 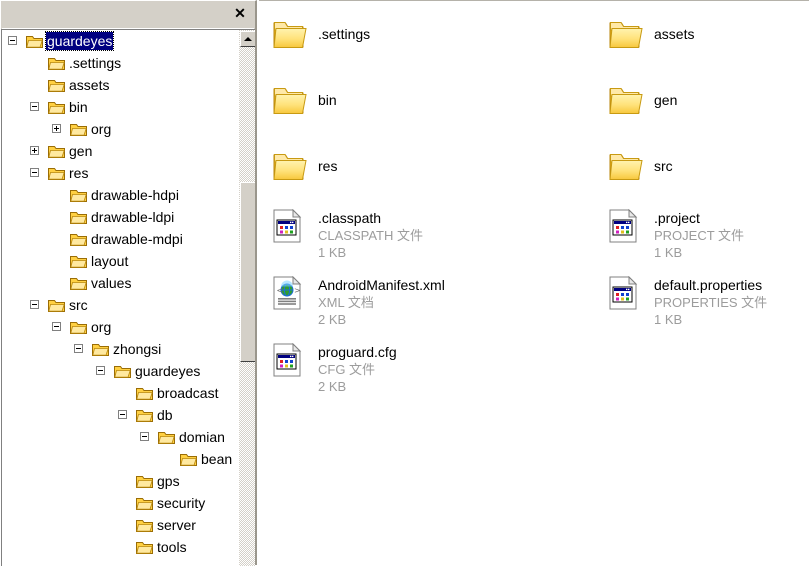 I want to click on item-name: assets, so click(x=674, y=34).